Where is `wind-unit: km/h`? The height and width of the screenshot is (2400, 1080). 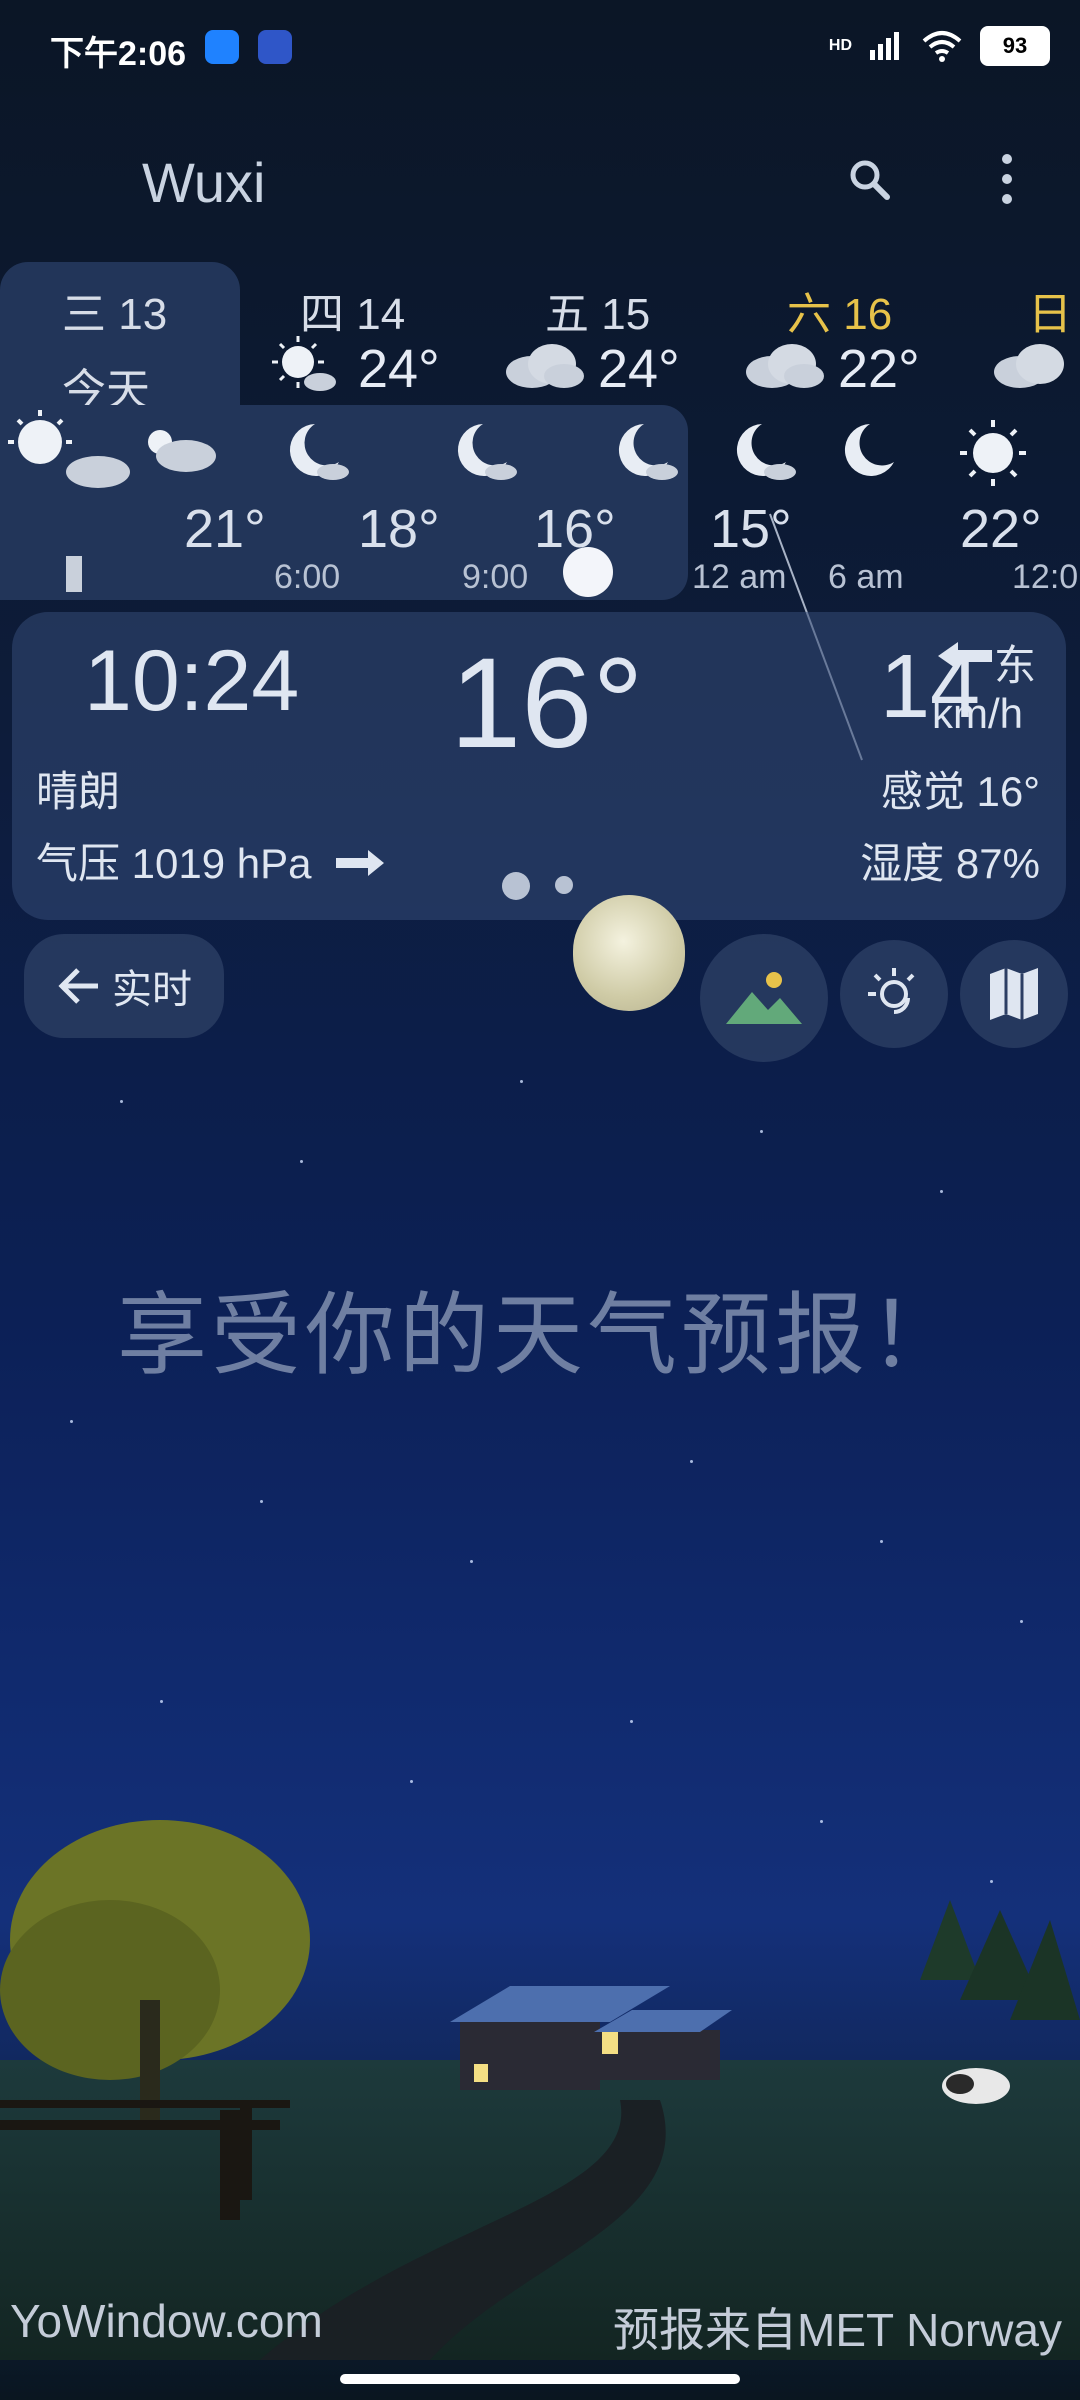
wind-unit: km/h is located at coordinates (978, 713).